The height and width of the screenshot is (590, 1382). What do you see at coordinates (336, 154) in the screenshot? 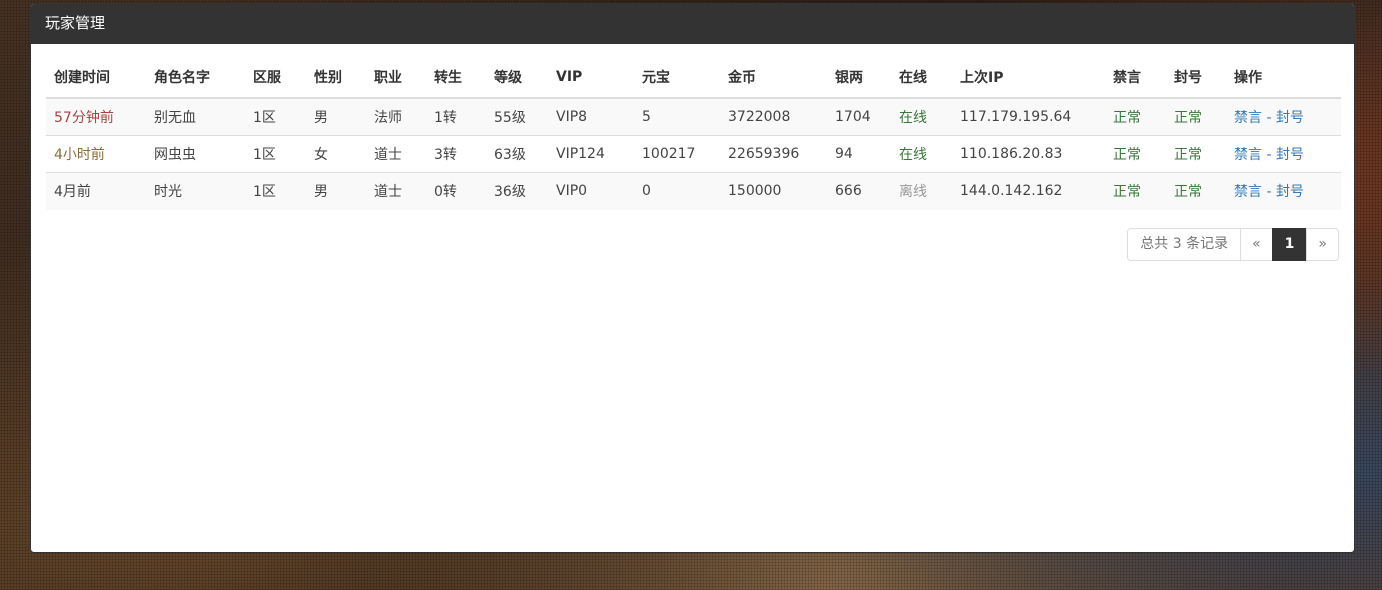
I see `cell-gender: 女` at bounding box center [336, 154].